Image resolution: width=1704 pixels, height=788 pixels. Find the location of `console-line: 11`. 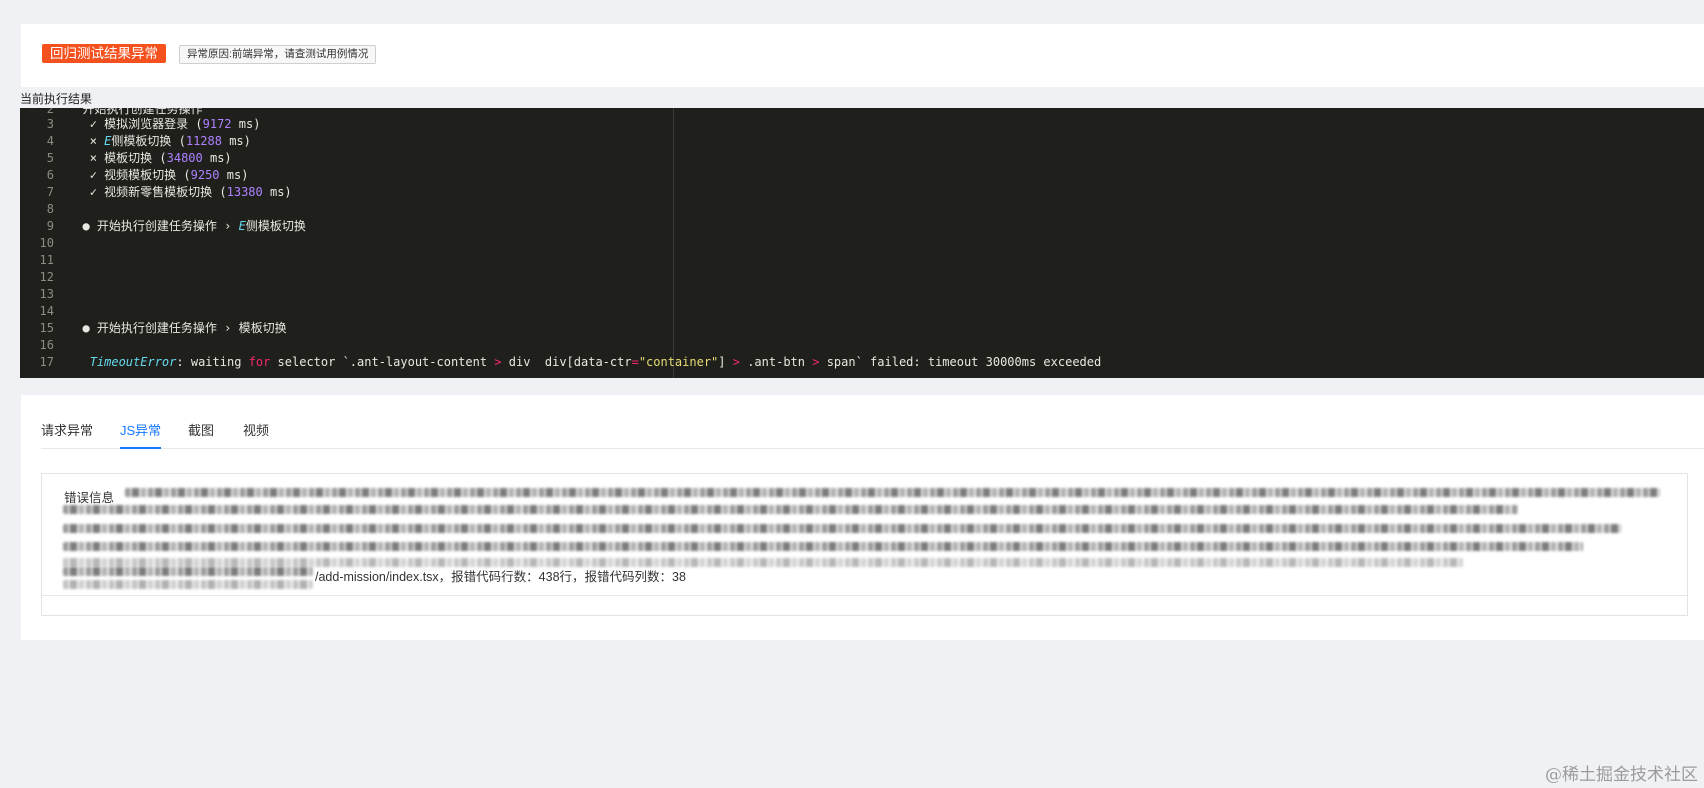

console-line: 11 is located at coordinates (46, 260).